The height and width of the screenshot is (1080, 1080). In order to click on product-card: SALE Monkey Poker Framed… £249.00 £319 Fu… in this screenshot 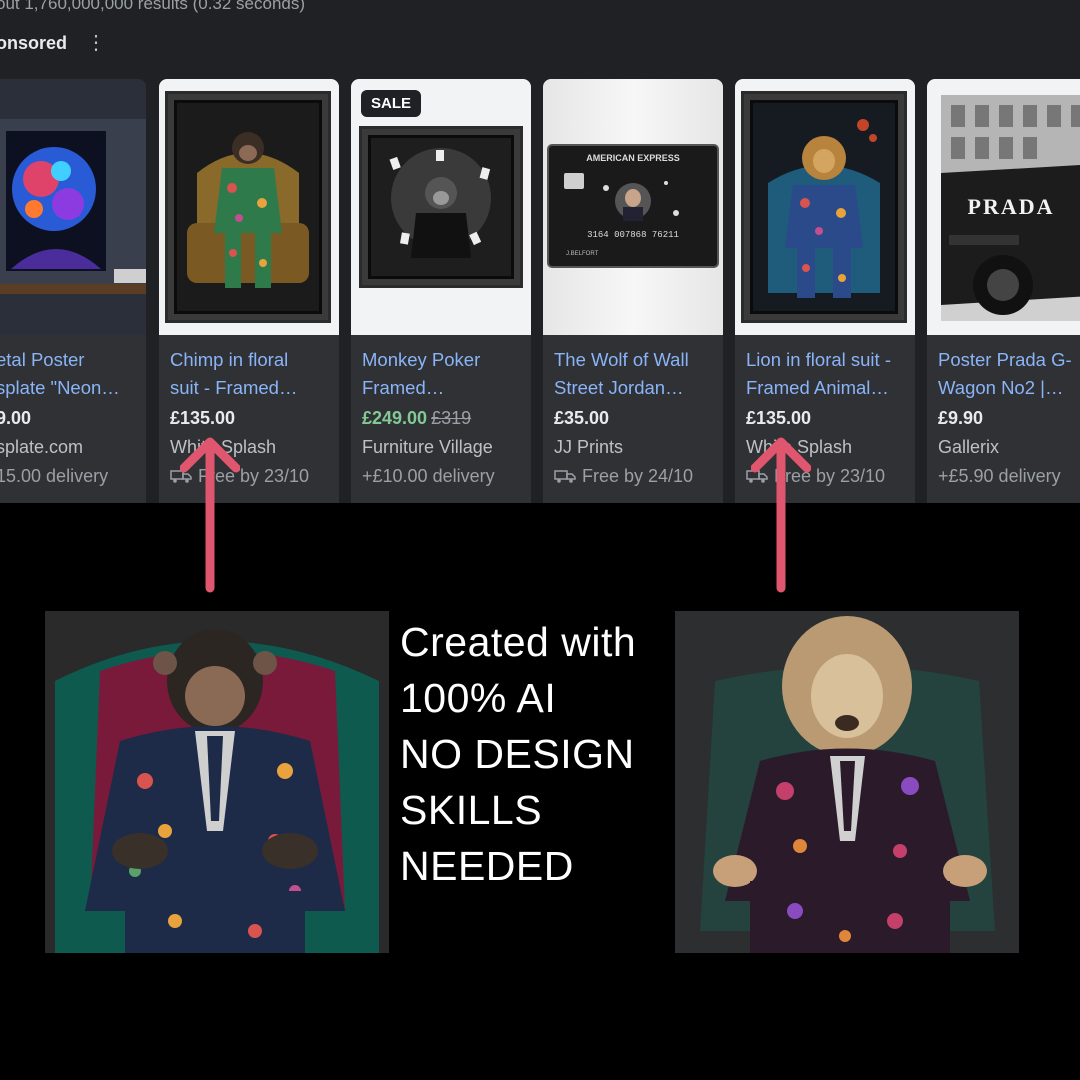, I will do `click(441, 291)`.